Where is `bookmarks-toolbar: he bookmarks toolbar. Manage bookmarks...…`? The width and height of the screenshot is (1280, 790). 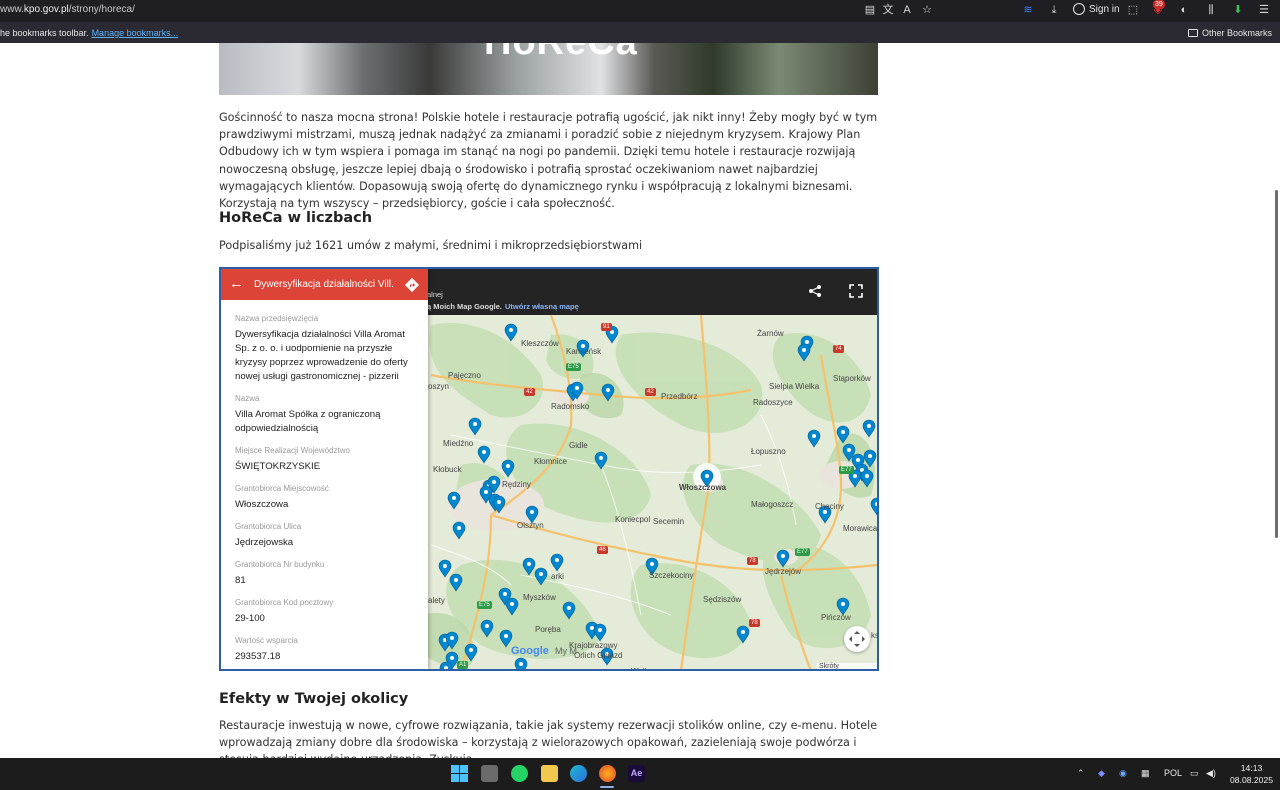 bookmarks-toolbar: he bookmarks toolbar. Manage bookmarks...… is located at coordinates (640, 32).